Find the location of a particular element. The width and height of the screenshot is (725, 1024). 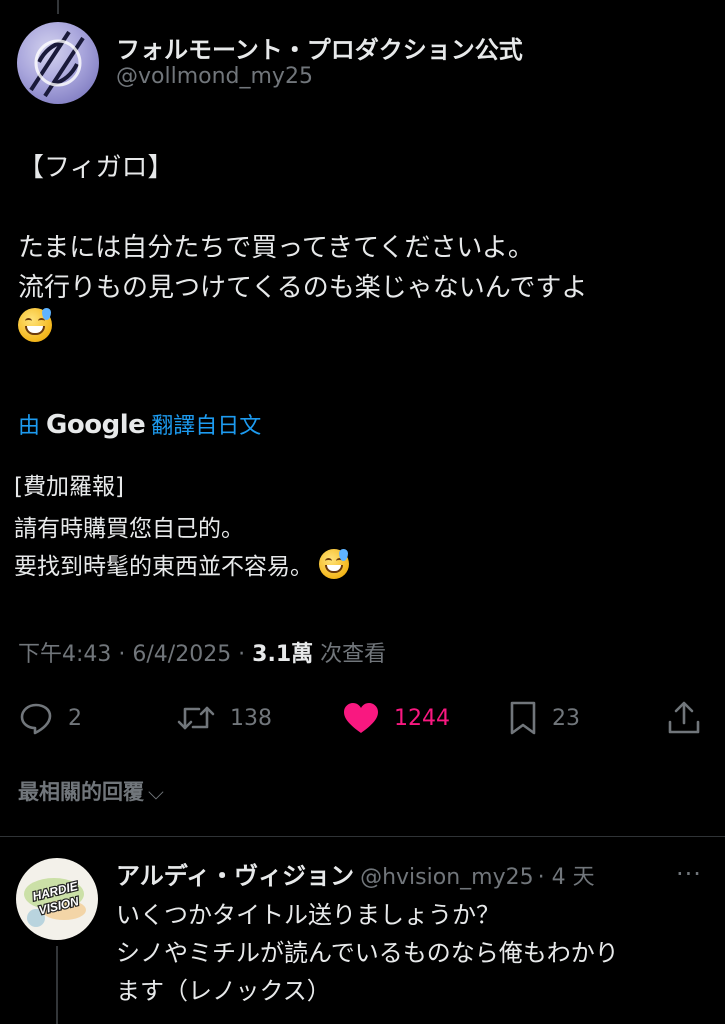

post-timestamp: 下午4:43 · 6/4/2025 · is located at coordinates (135, 654).